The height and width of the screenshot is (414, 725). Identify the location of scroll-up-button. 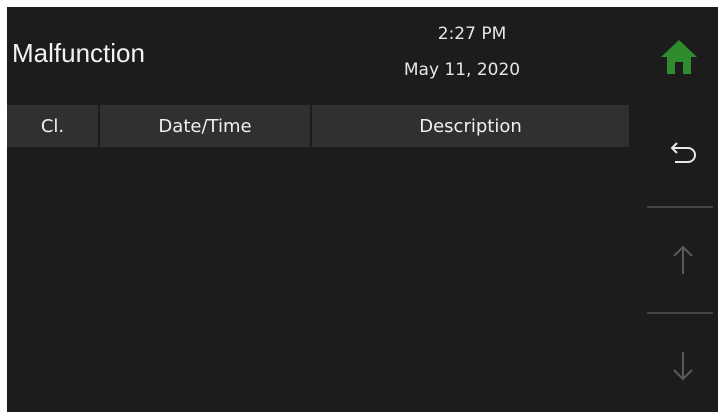
(682, 260).